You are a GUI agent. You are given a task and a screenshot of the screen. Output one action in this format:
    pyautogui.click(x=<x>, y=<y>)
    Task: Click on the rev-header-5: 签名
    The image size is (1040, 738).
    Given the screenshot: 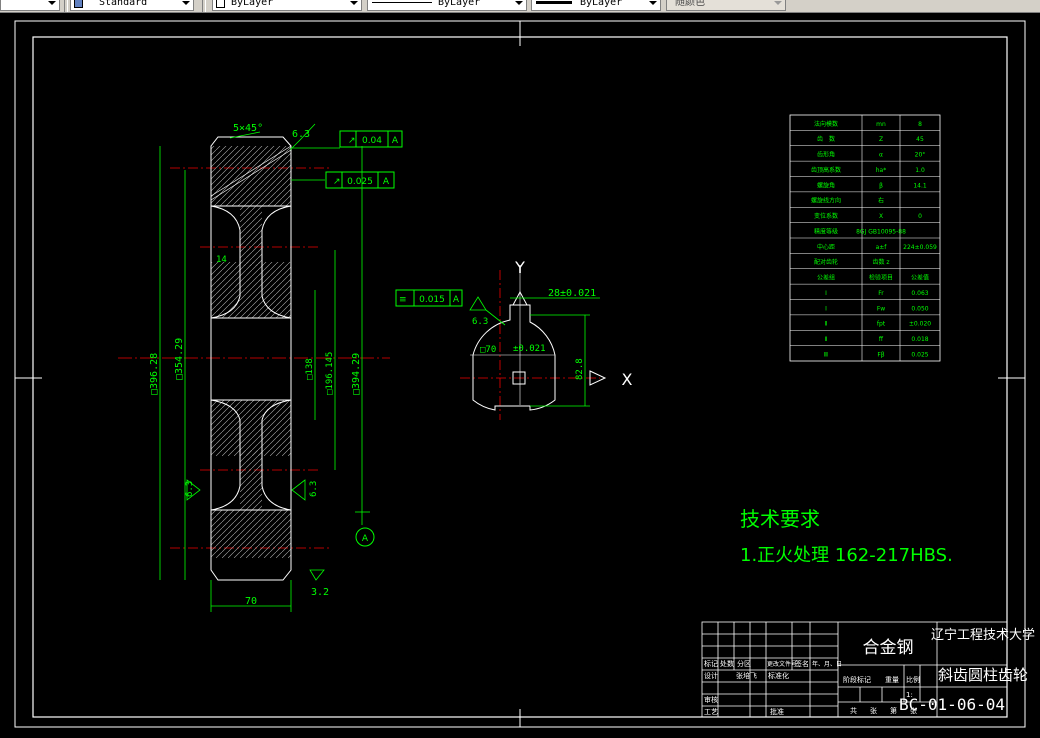 What is the action you would take?
    pyautogui.click(x=802, y=663)
    